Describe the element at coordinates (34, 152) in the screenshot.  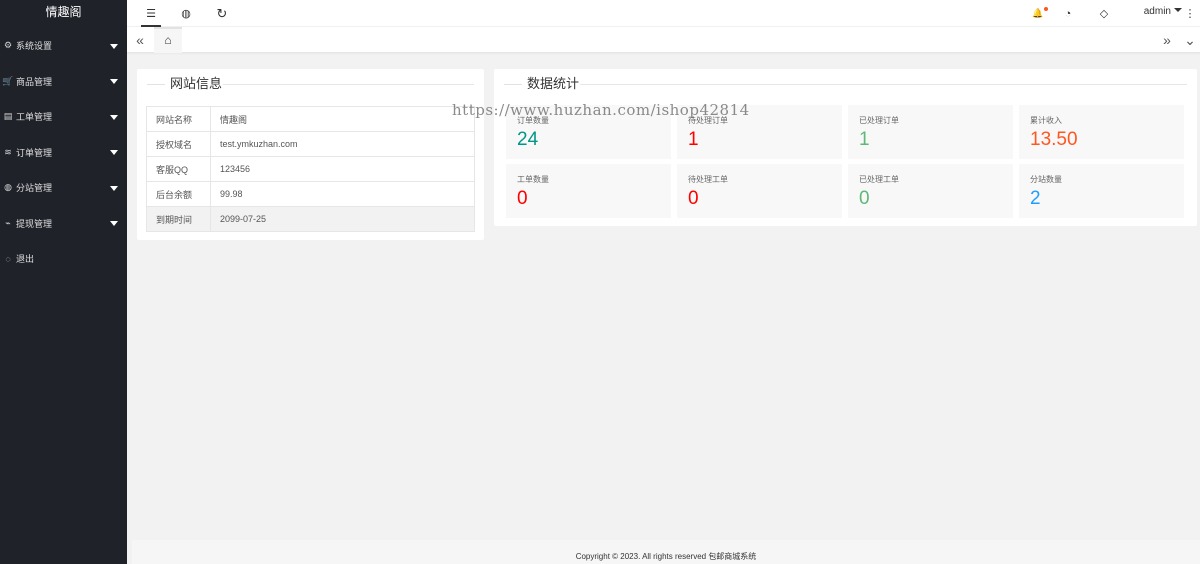
I see `sidebar-item-label: 订单管理` at that location.